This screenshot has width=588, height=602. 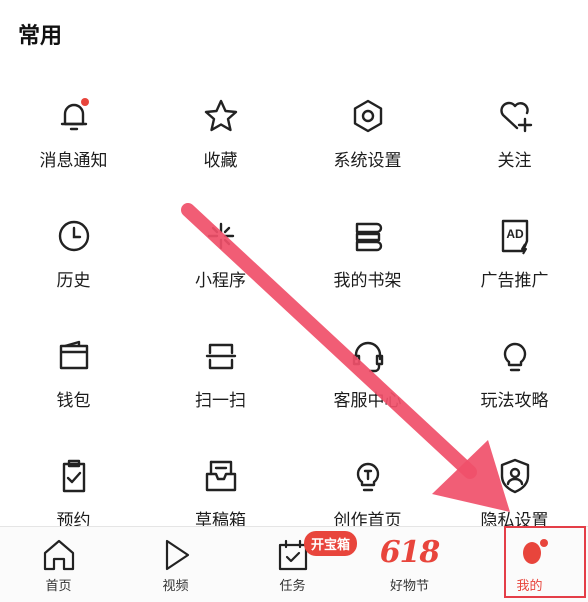 What do you see at coordinates (367, 161) in the screenshot?
I see `grid-item-label: 系统设置` at bounding box center [367, 161].